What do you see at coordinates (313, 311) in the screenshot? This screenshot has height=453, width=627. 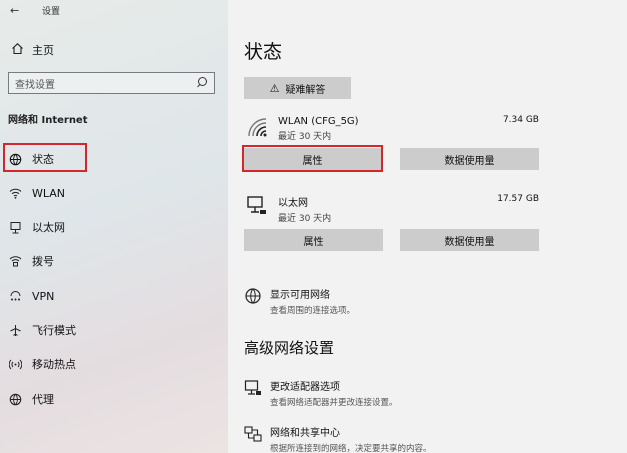 I see `show-networks-desc: 查看周围的连接选项。` at bounding box center [313, 311].